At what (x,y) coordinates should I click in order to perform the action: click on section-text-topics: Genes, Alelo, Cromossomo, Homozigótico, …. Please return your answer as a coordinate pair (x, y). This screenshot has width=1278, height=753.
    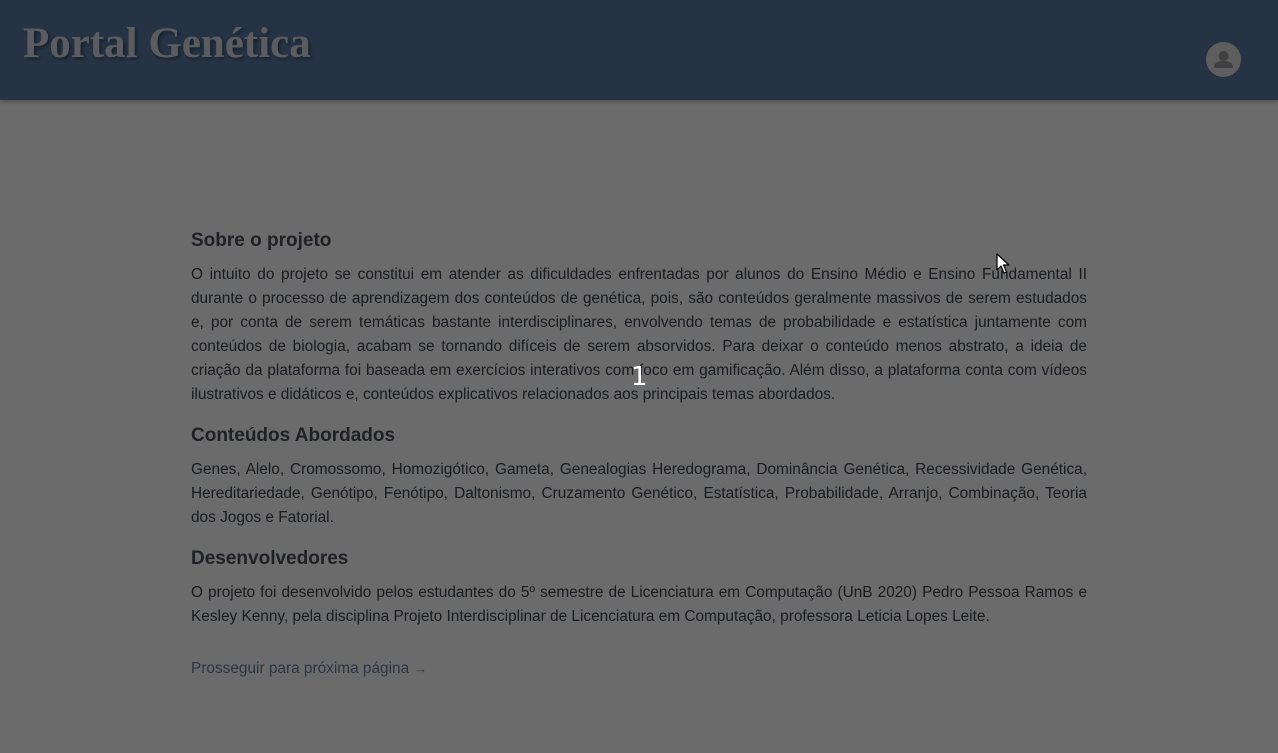
    Looking at the image, I should click on (639, 493).